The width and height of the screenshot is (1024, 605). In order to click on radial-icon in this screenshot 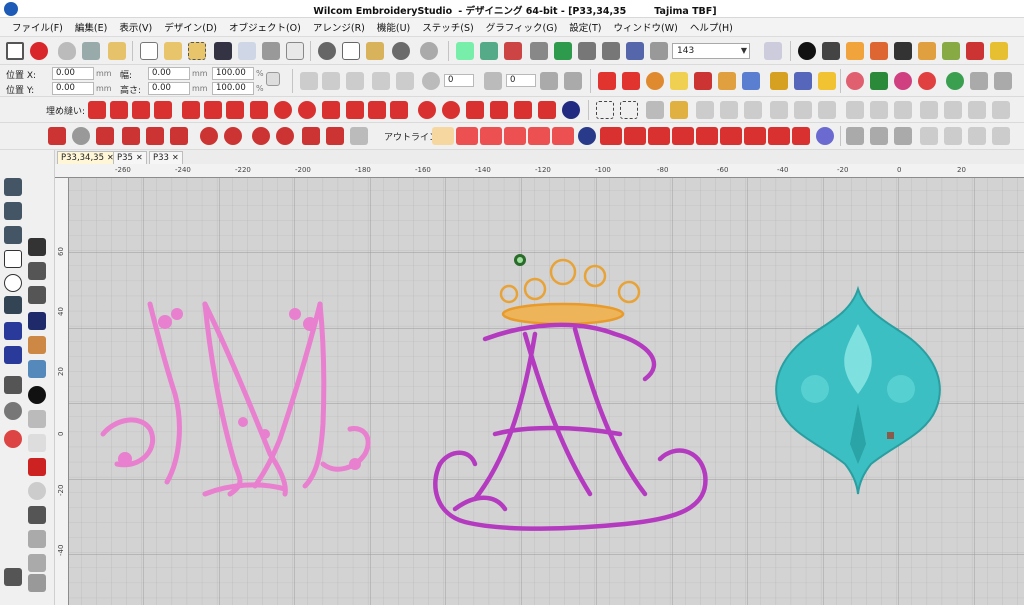, I will do `click(285, 136)`.